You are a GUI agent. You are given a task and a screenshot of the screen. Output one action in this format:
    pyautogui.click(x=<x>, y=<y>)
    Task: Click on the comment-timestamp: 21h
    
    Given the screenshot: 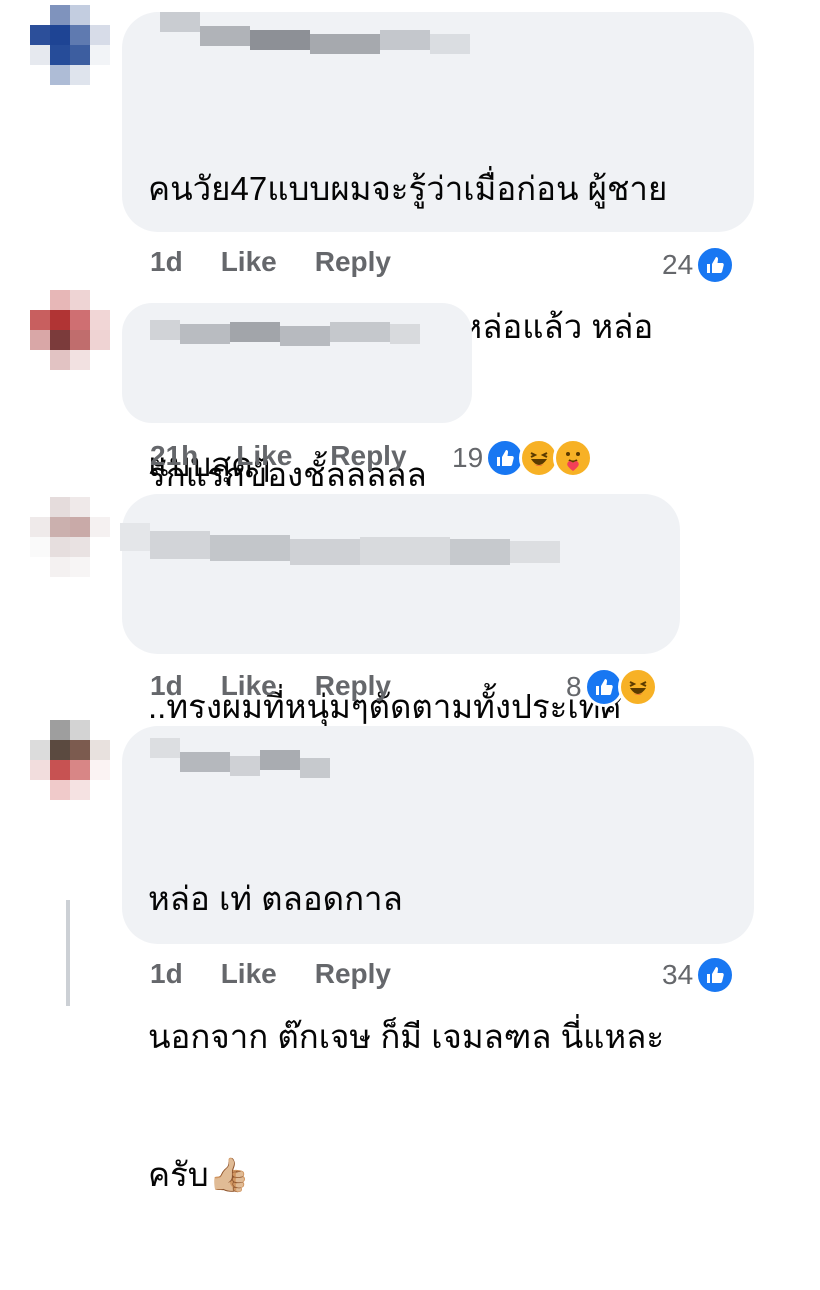 What is the action you would take?
    pyautogui.click(x=174, y=456)
    